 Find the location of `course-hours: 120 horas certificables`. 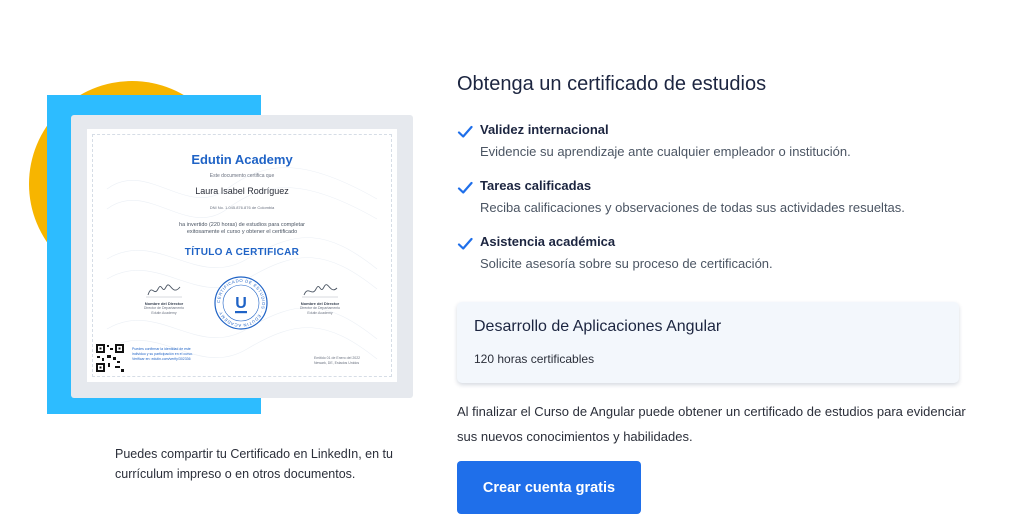

course-hours: 120 horas certificables is located at coordinates (534, 359).